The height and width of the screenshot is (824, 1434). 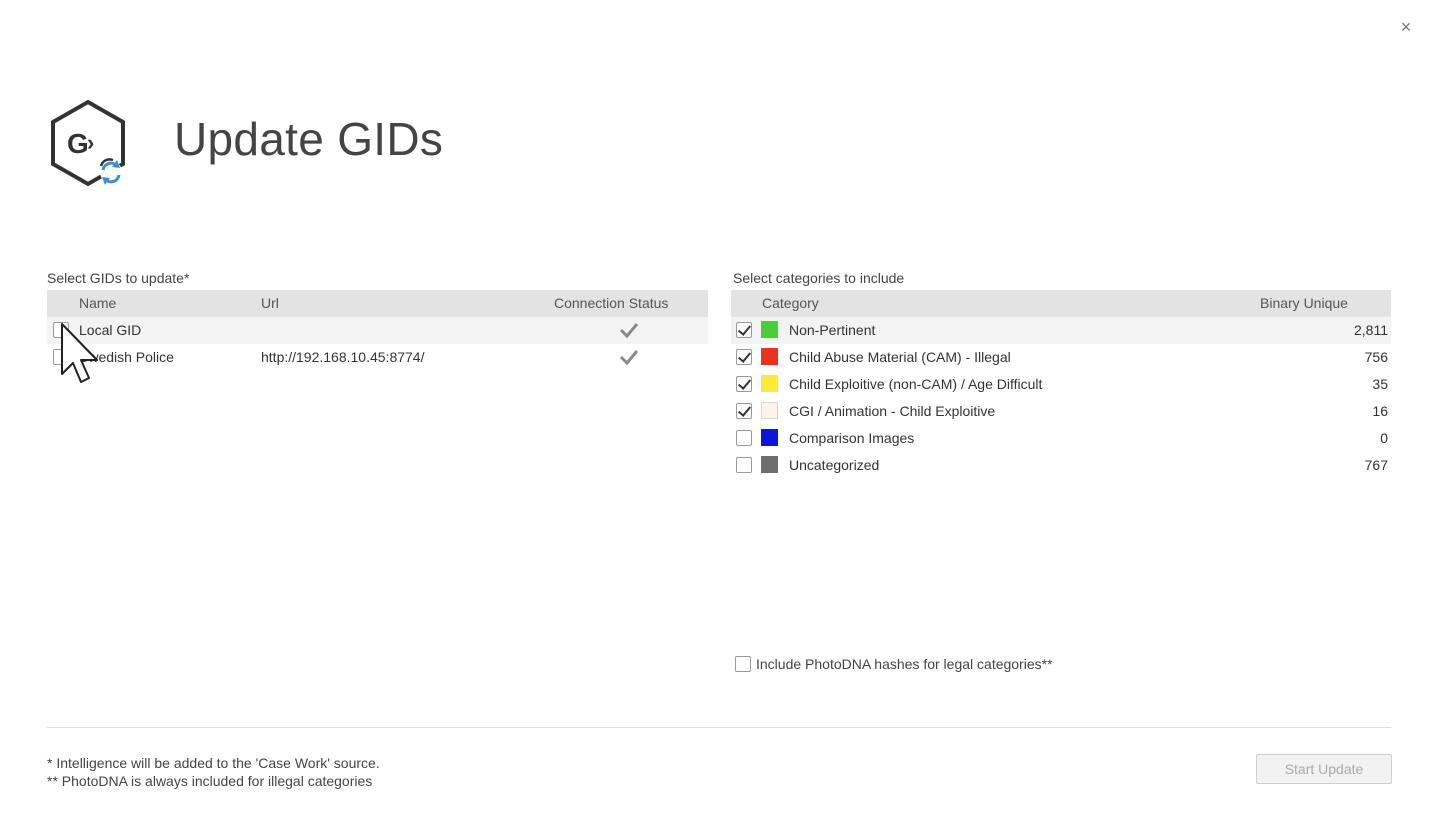 I want to click on category-name: Child Abuse Material (CAM) - Illegal, so click(x=900, y=357).